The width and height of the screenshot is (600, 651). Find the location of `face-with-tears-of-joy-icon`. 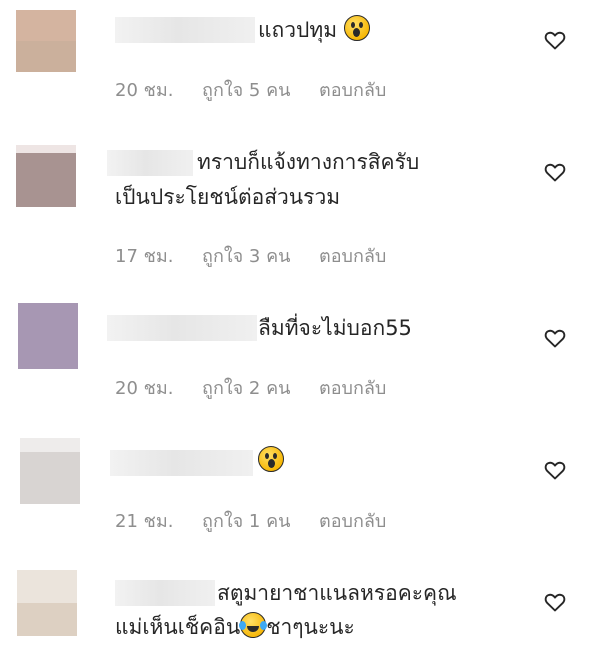

face-with-tears-of-joy-icon is located at coordinates (253, 625).